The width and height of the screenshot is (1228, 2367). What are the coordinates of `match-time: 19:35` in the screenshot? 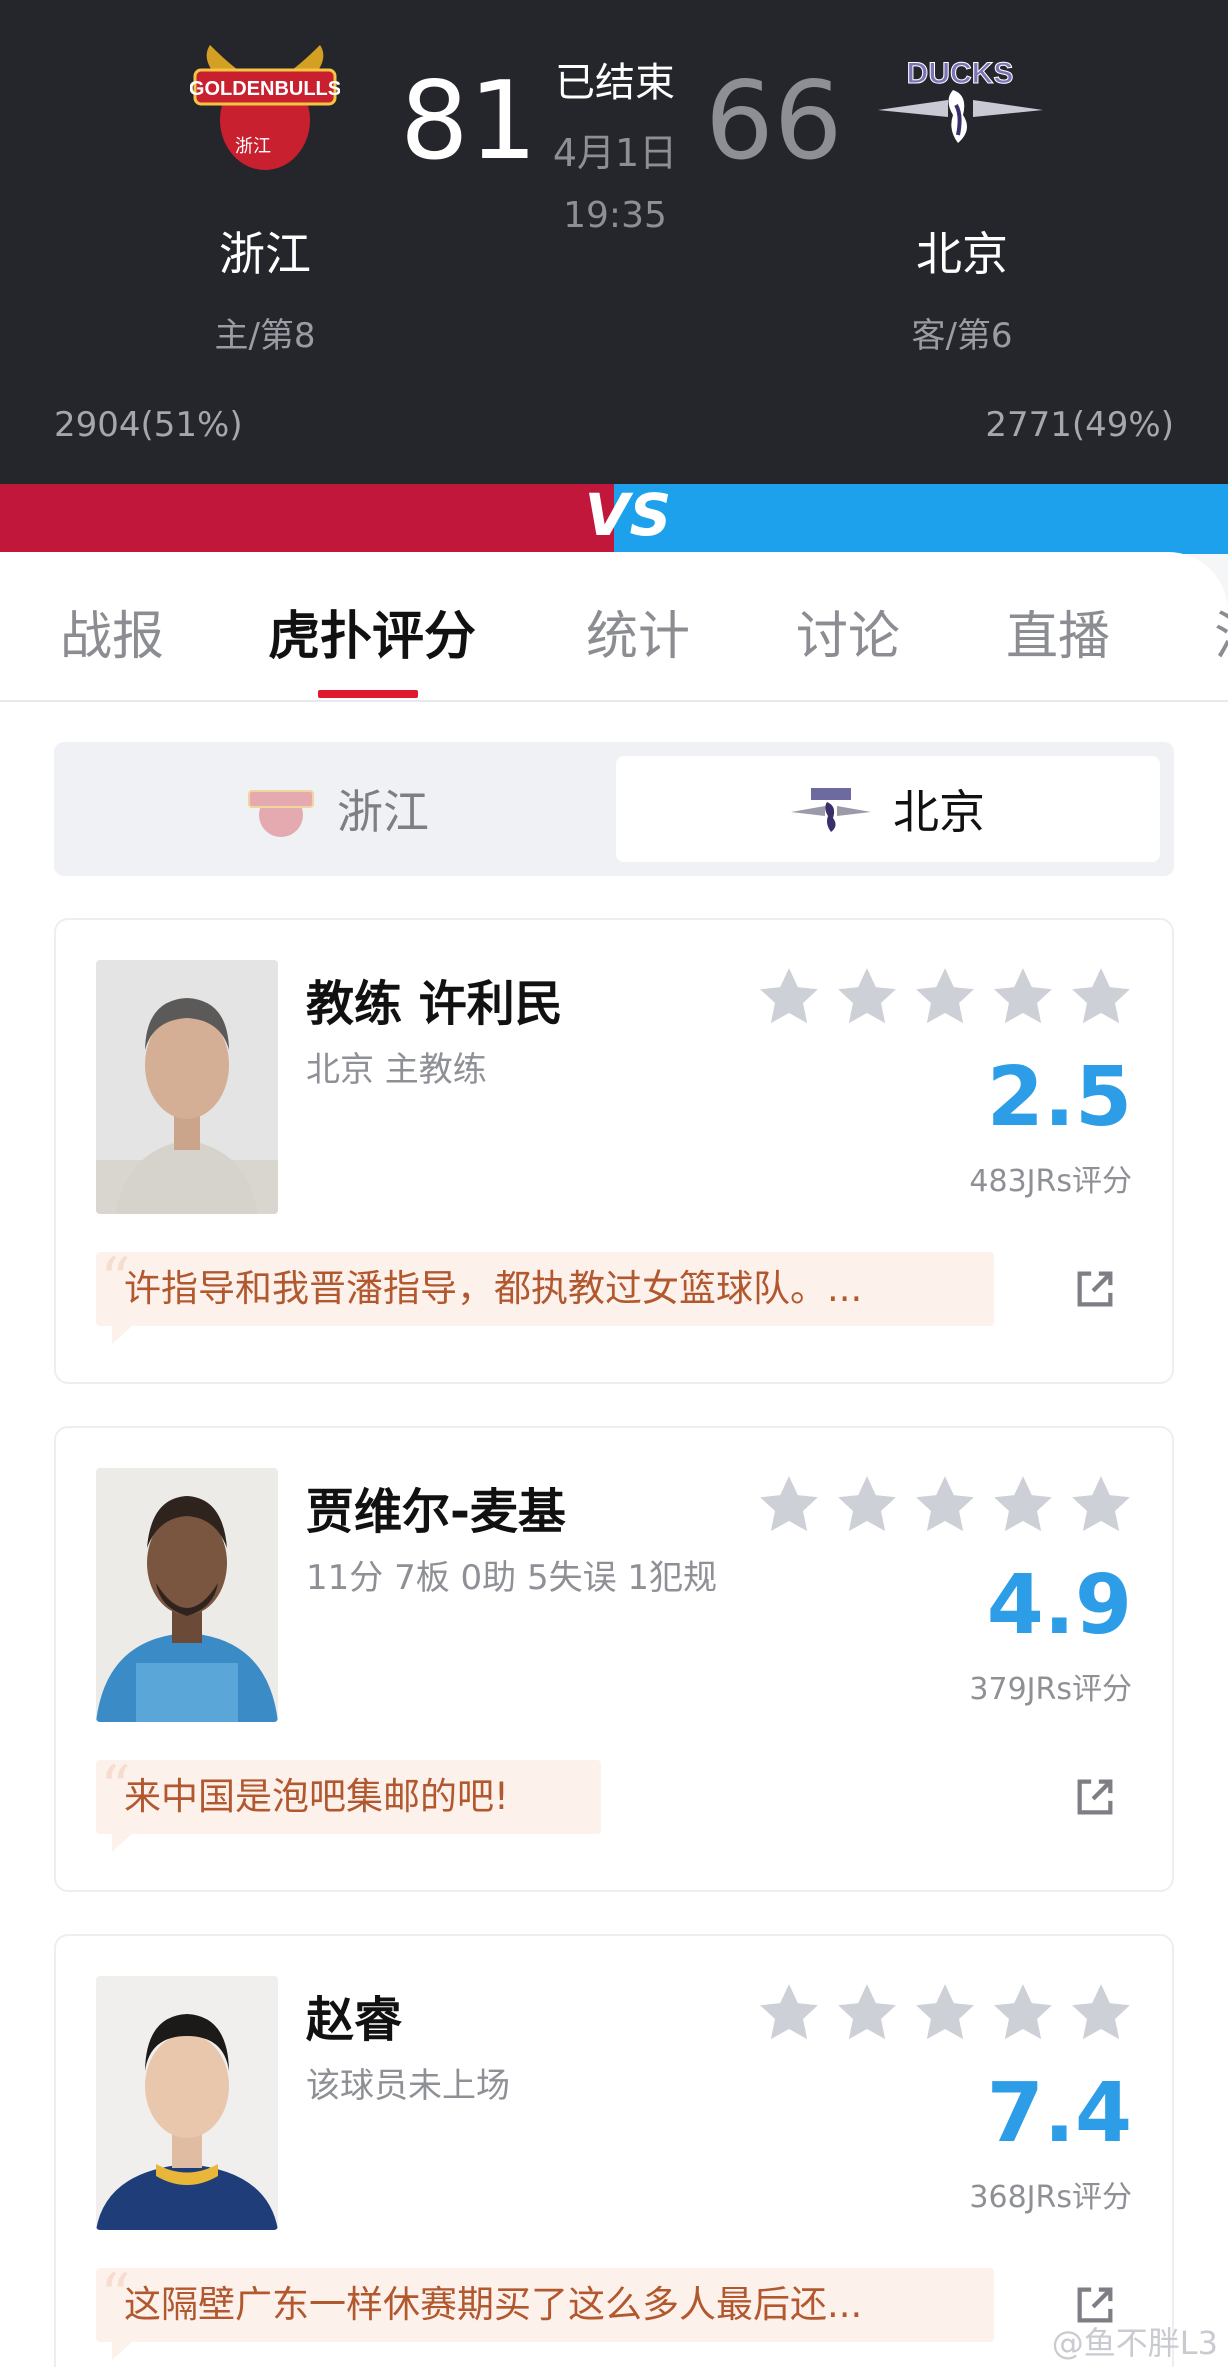 It's located at (615, 215).